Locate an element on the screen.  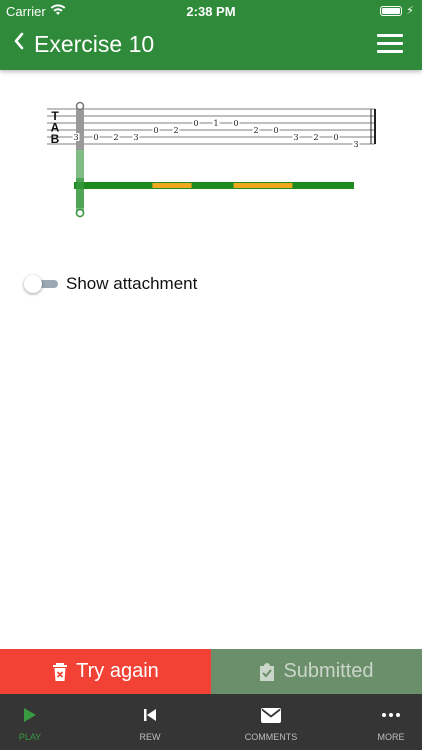
charging-bolt-icon: ⚡ is located at coordinates (410, 11).